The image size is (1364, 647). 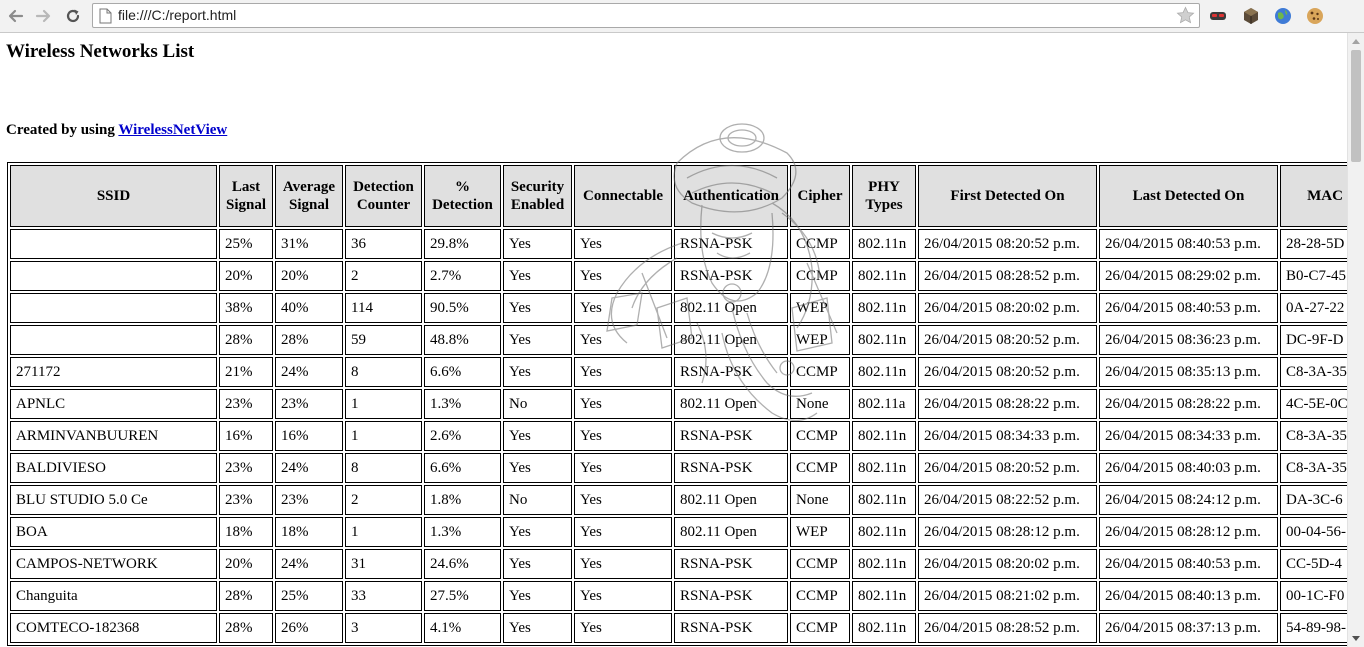 I want to click on cell-avg: 25%, so click(x=309, y=596).